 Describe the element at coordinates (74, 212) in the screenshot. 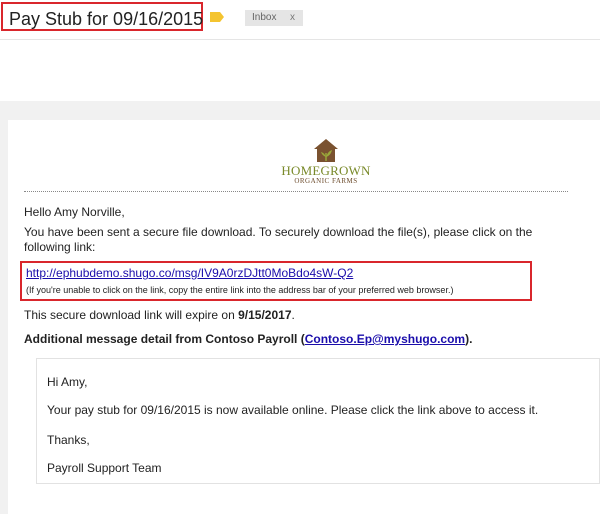

I see `greeting-text: Hello Amy Norville,` at that location.